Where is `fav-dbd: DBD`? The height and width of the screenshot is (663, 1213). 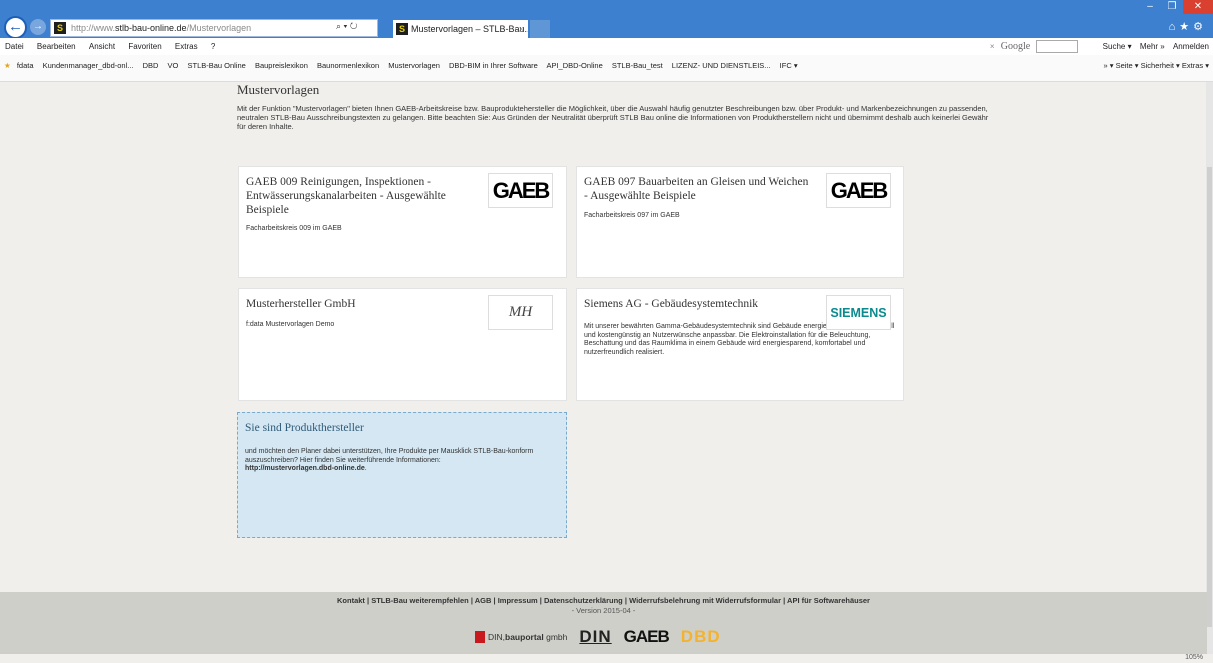
fav-dbd: DBD is located at coordinates (151, 65).